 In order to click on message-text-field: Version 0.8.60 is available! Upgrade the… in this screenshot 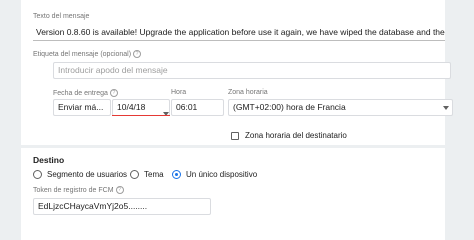, I will do `click(239, 32)`.